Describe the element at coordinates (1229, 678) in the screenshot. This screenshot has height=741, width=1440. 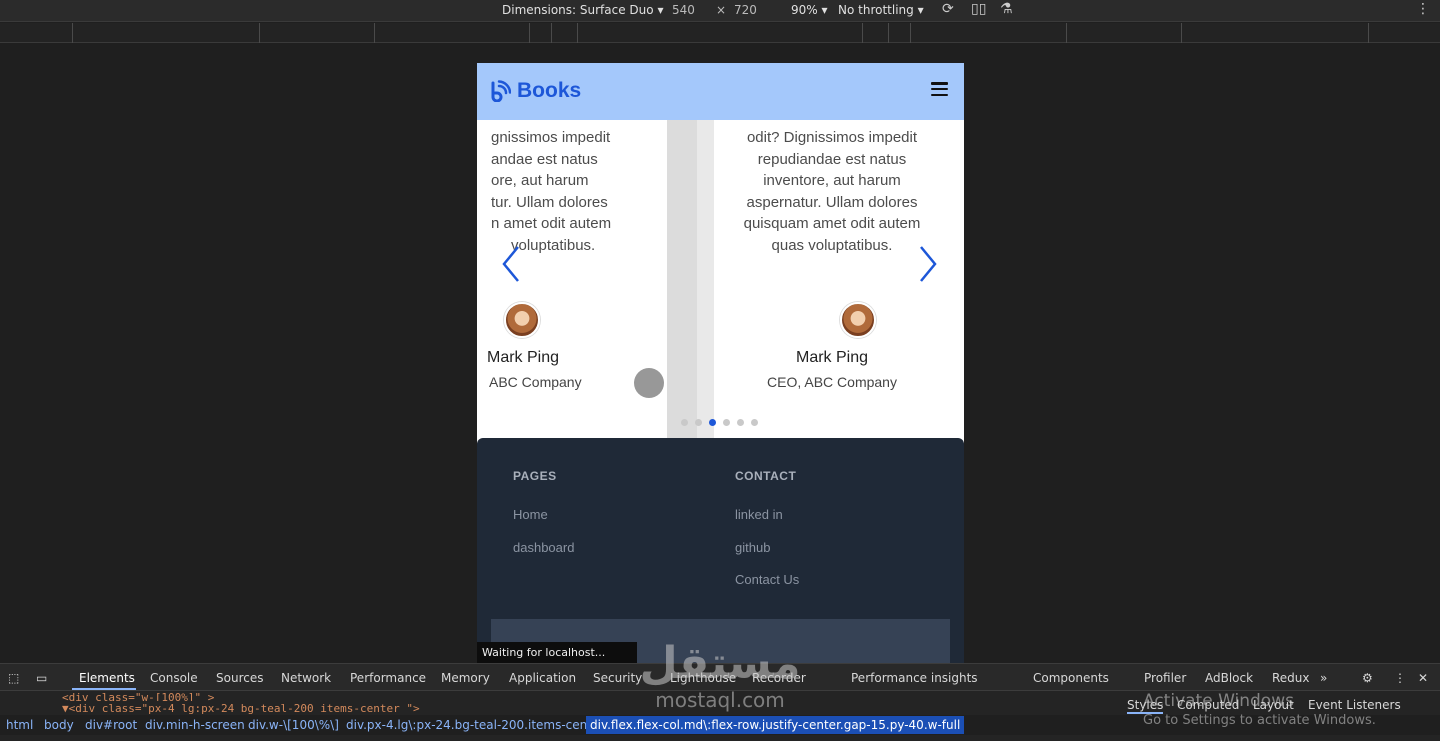
I see `tab-adblock: AdBlock` at that location.